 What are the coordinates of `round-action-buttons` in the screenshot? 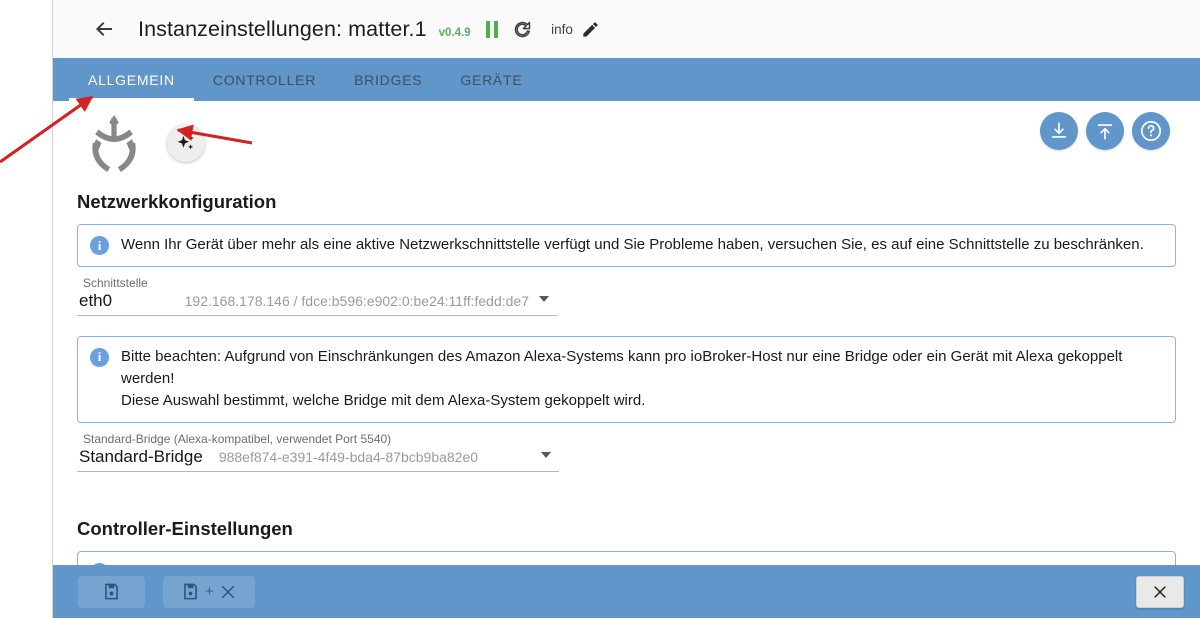 It's located at (1105, 131).